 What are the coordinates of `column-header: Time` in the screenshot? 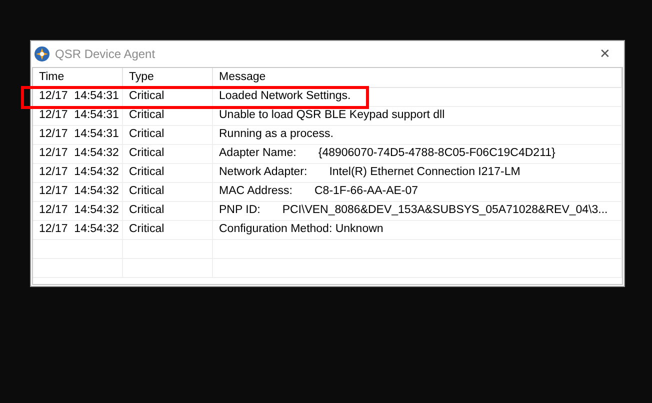 It's located at (51, 77).